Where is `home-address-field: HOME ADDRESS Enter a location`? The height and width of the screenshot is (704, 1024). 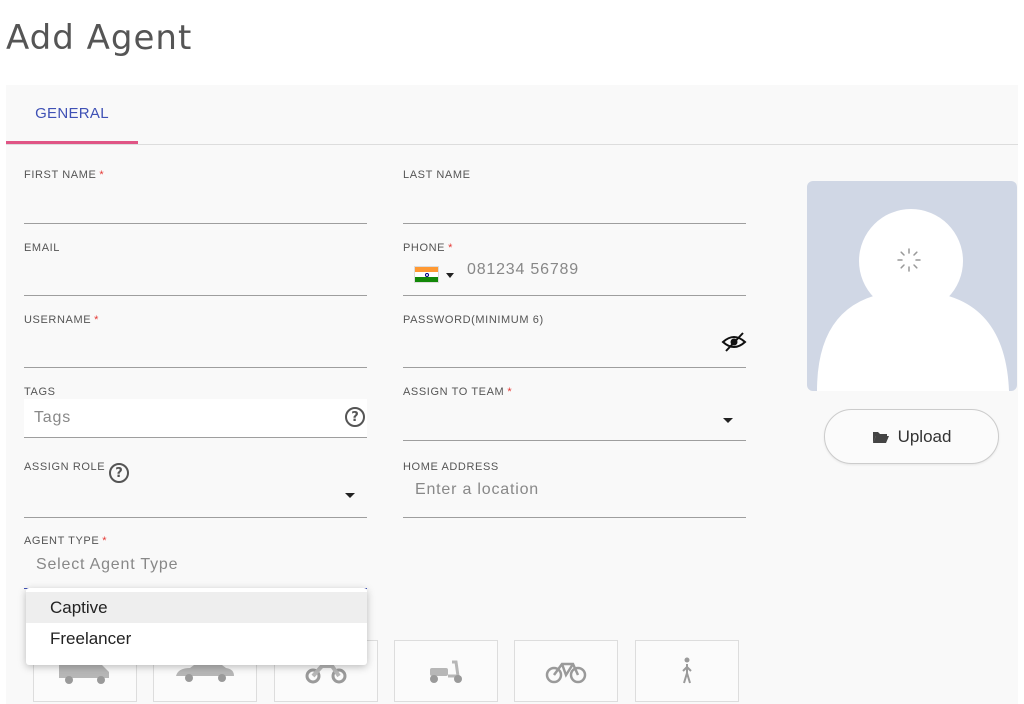 home-address-field: HOME ADDRESS Enter a location is located at coordinates (574, 489).